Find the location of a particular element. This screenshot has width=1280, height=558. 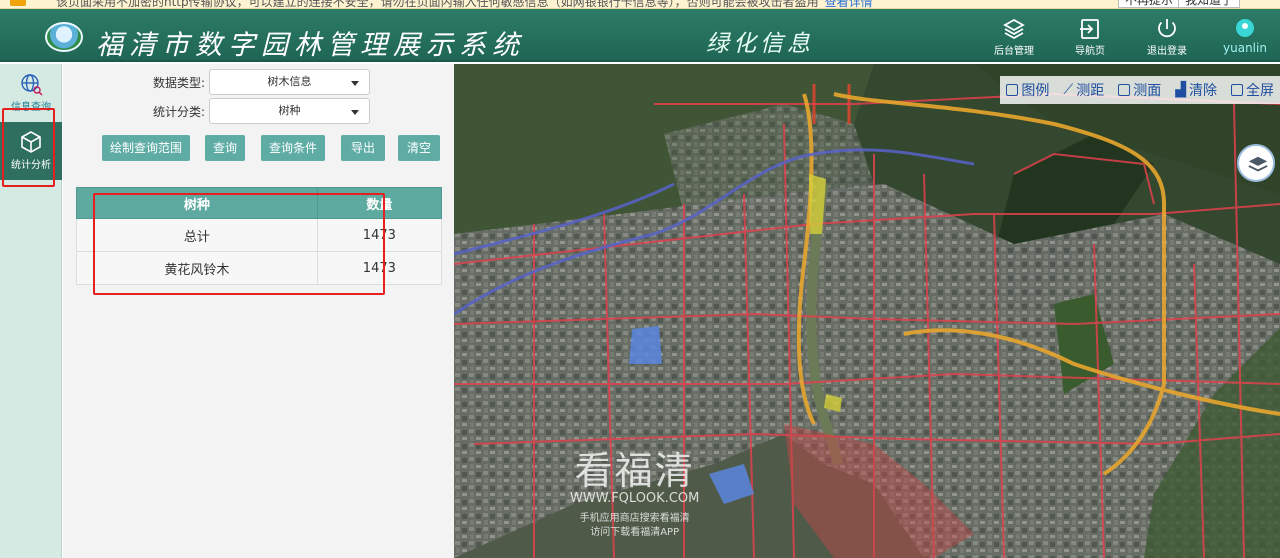

legend-tool: 图例 is located at coordinates (1027, 90).